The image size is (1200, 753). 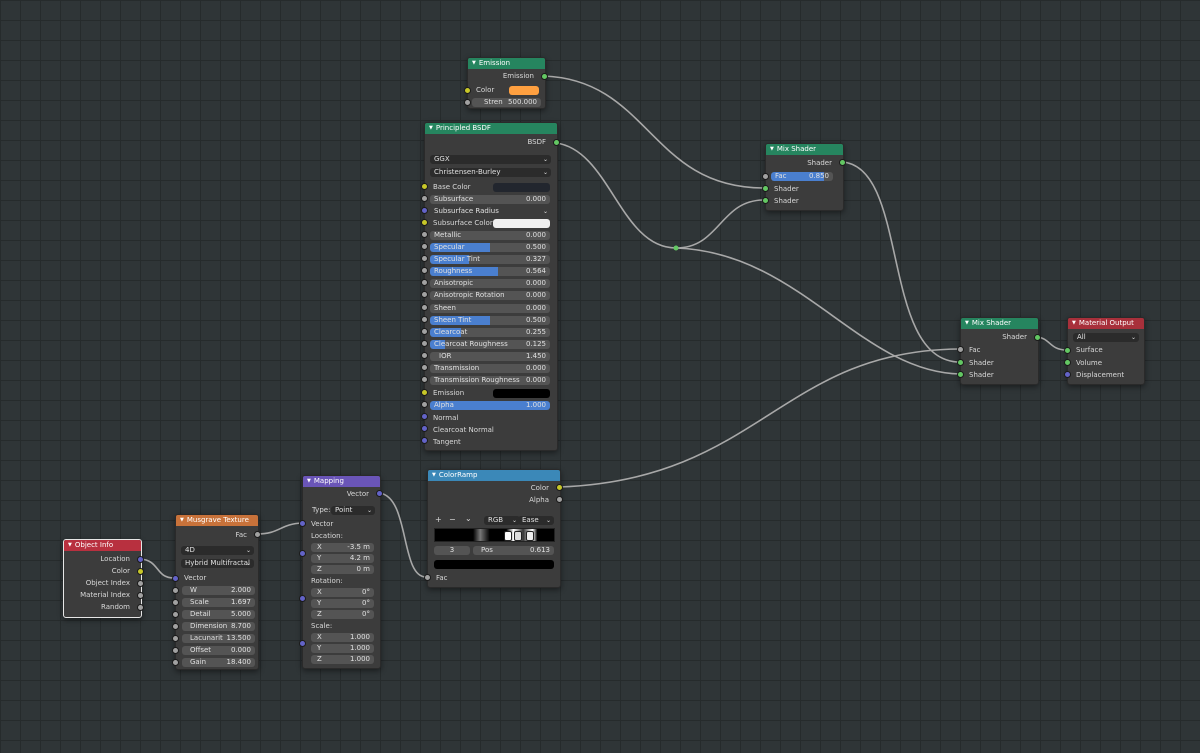 I want to click on mapping-vector-output-socket, so click(x=379, y=493).